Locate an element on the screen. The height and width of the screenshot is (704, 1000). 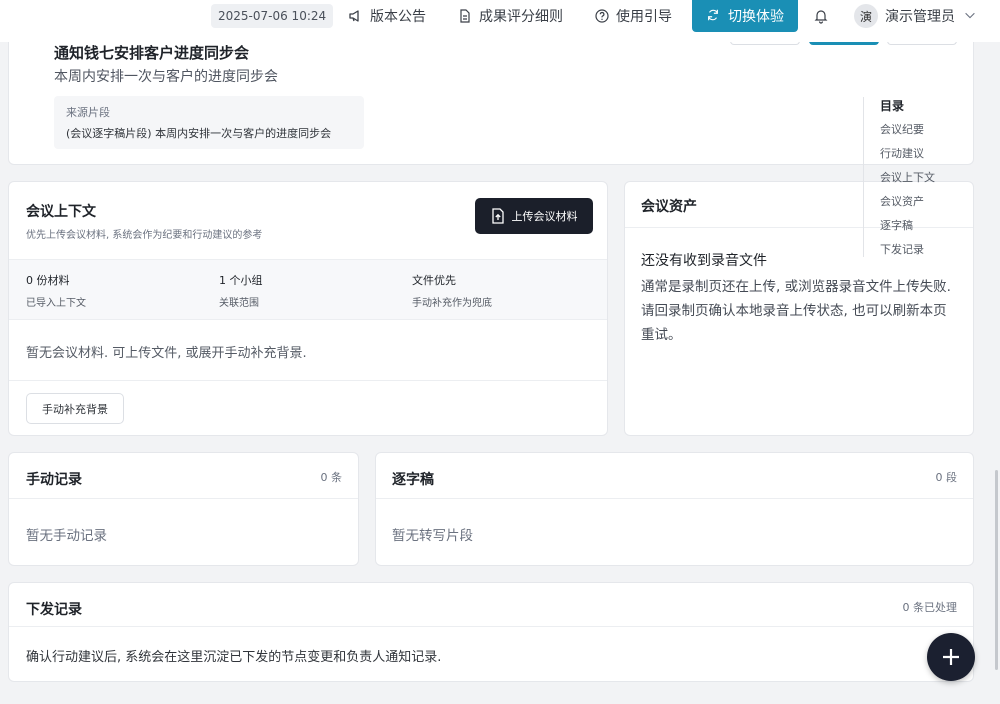
guide-link: 使用引导 is located at coordinates (633, 16).